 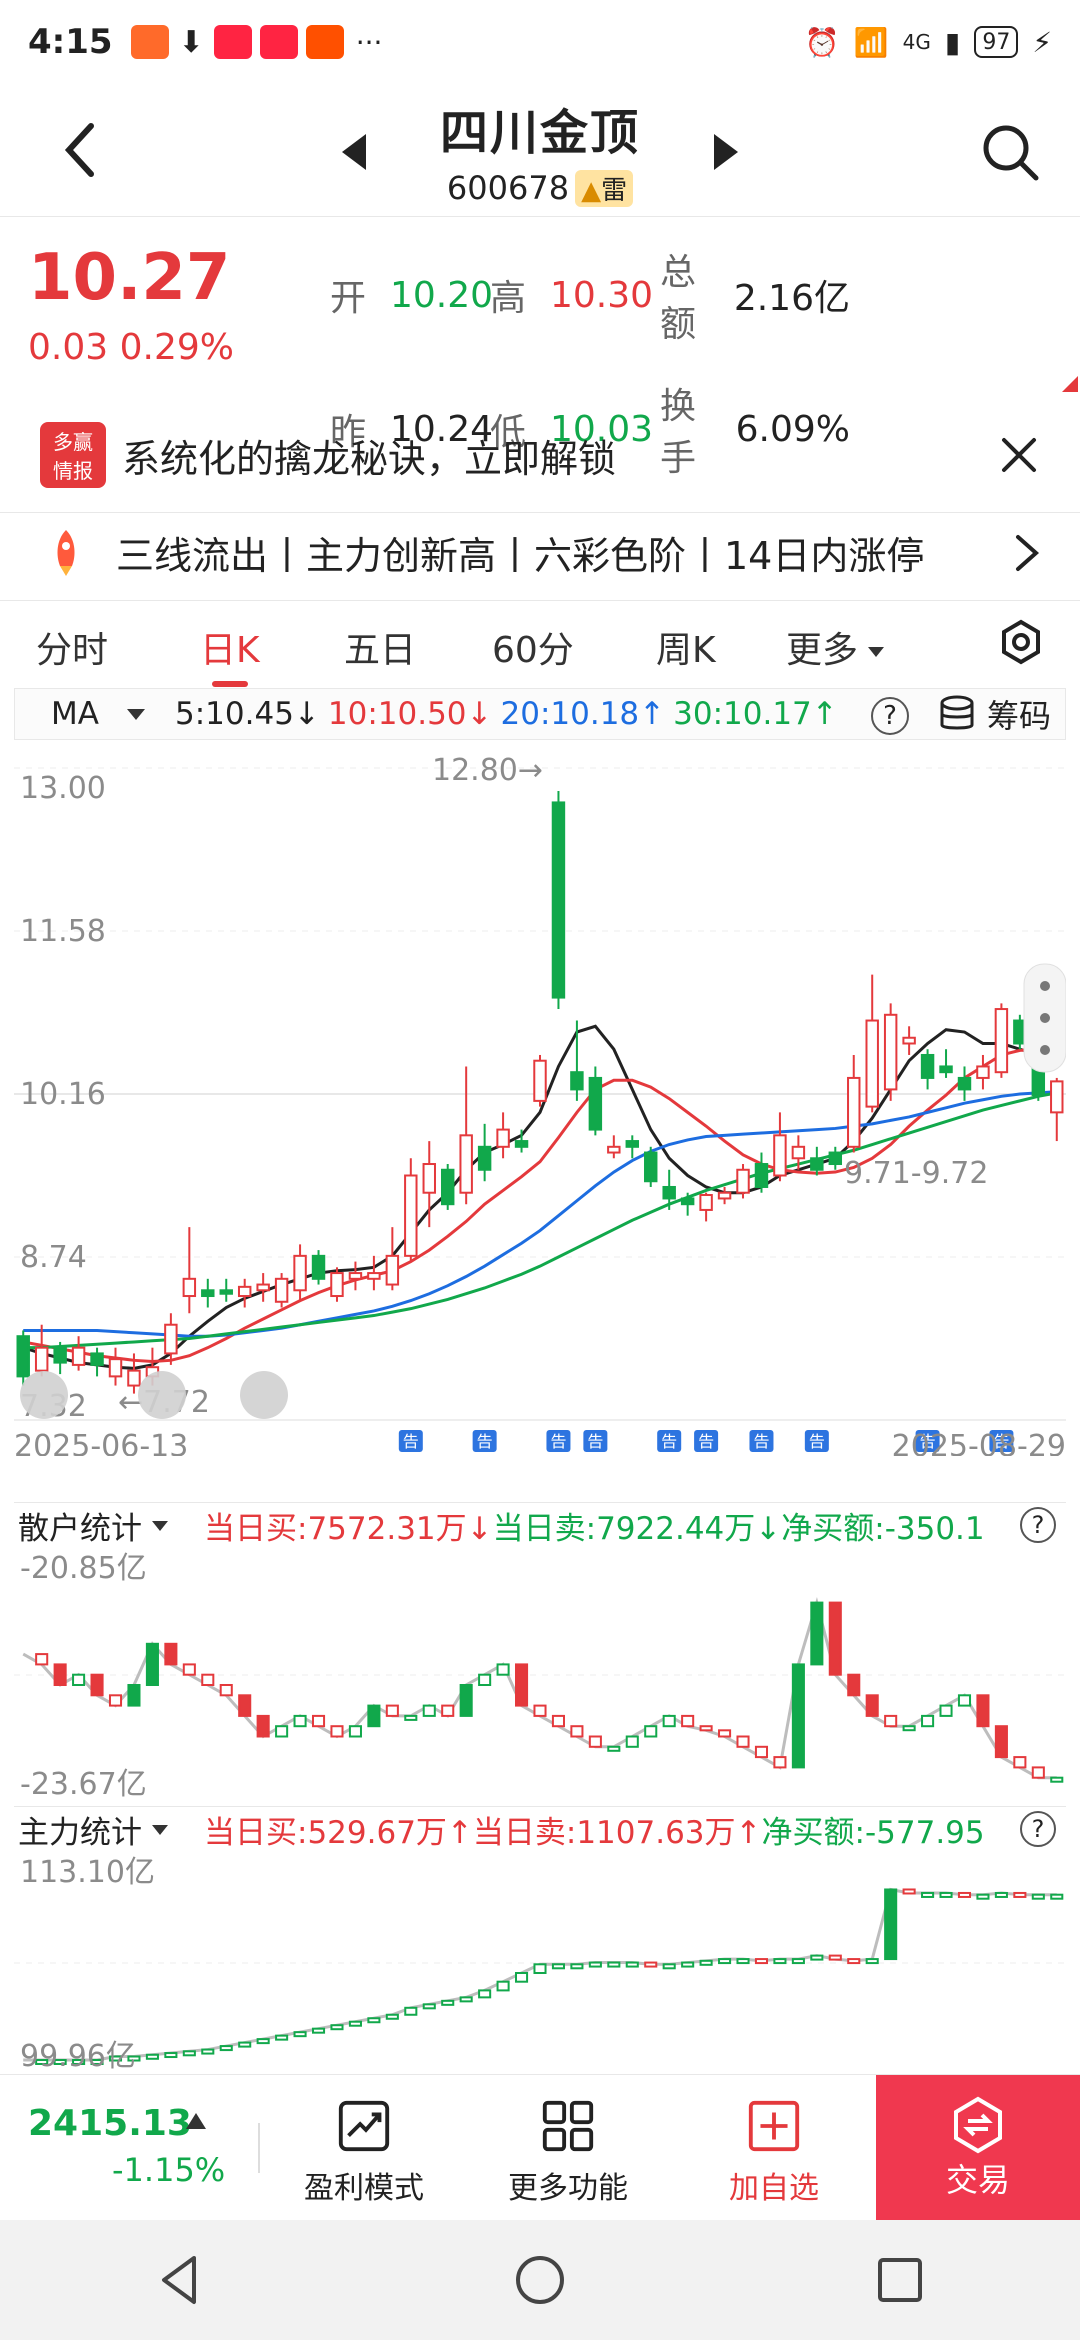 I want to click on tab-weekly-k: 周K, so click(x=686, y=647).